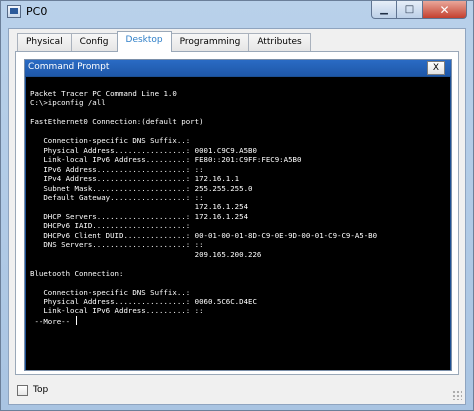  Describe the element at coordinates (237, 12) in the screenshot. I see `window-titlebar: PC0 ▁ □ ✕` at that location.